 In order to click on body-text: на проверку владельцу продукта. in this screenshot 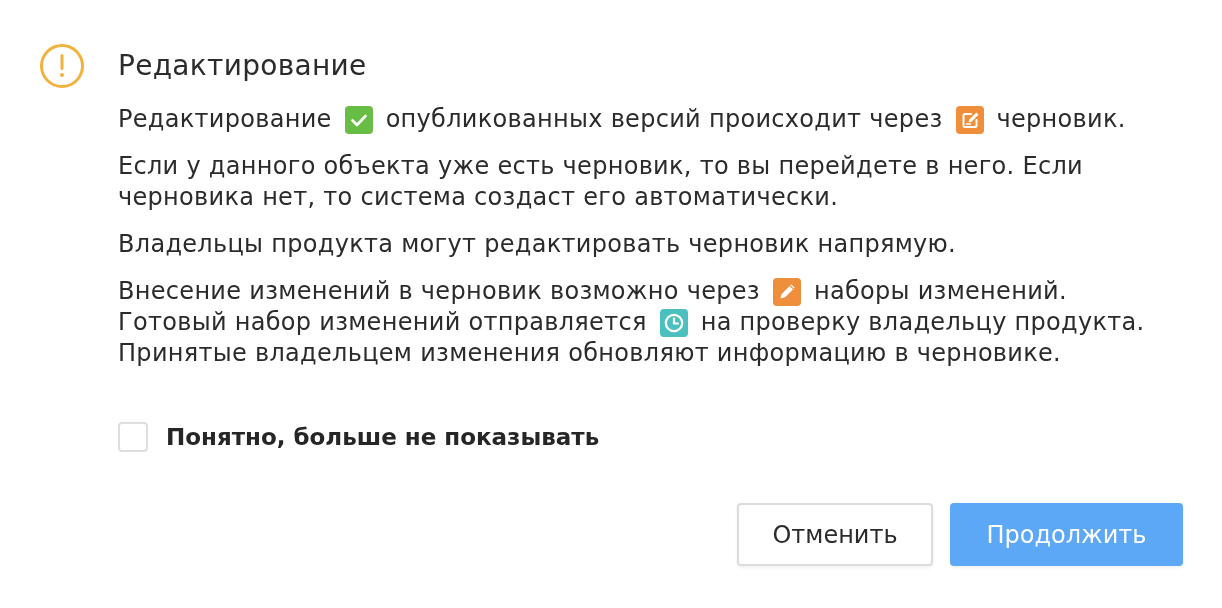, I will do `click(922, 322)`.